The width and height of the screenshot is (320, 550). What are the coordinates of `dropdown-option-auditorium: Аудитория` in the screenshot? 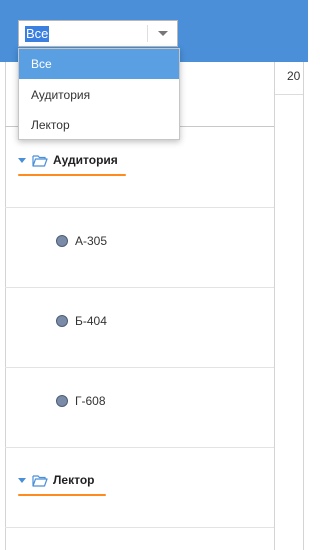 It's located at (99, 95).